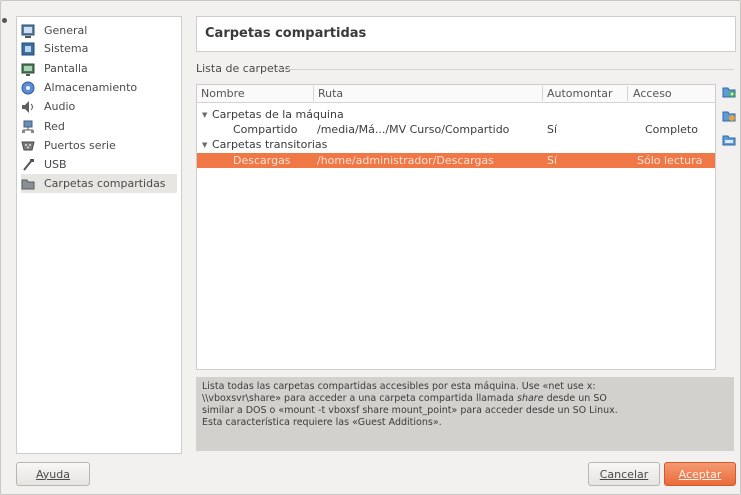 The width and height of the screenshot is (741, 495). I want to click on edit-folder-icon, so click(729, 117).